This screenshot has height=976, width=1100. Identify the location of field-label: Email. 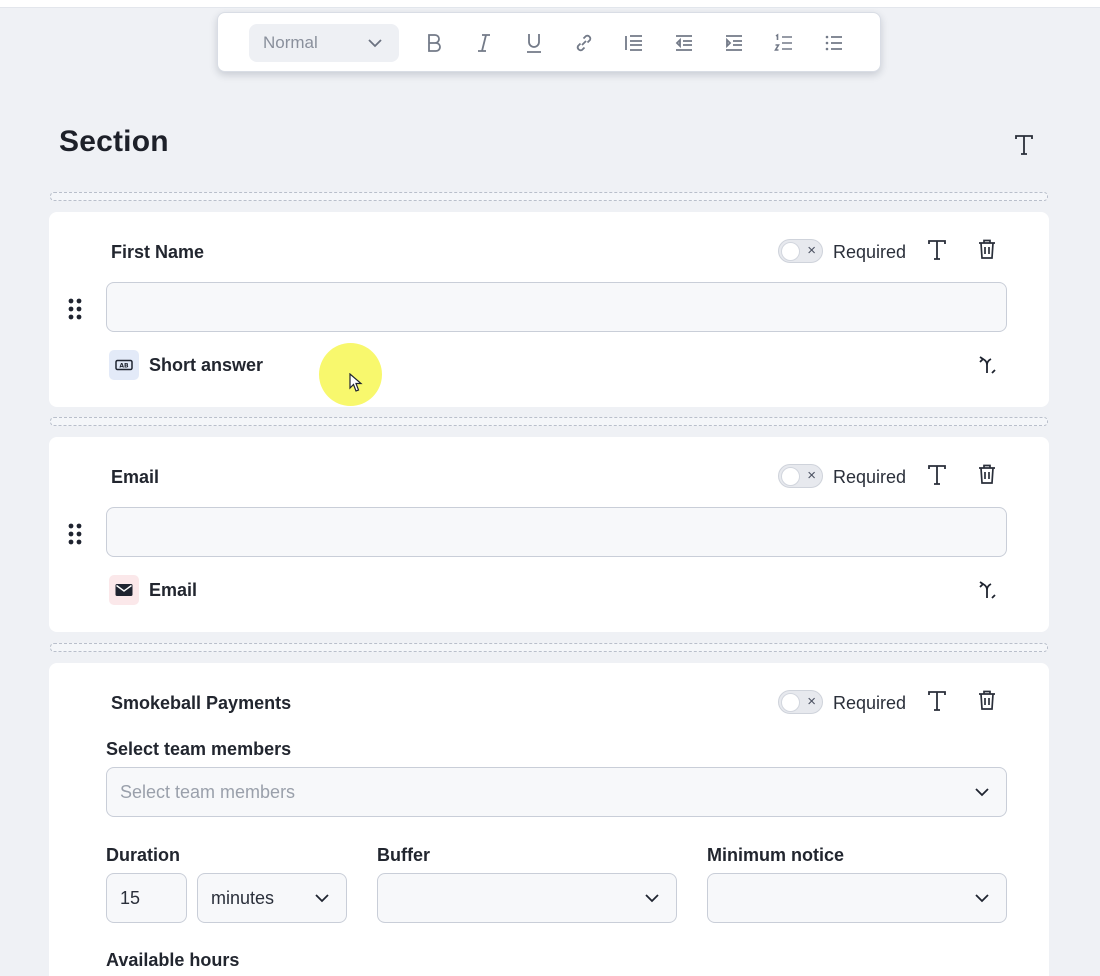
(135, 477).